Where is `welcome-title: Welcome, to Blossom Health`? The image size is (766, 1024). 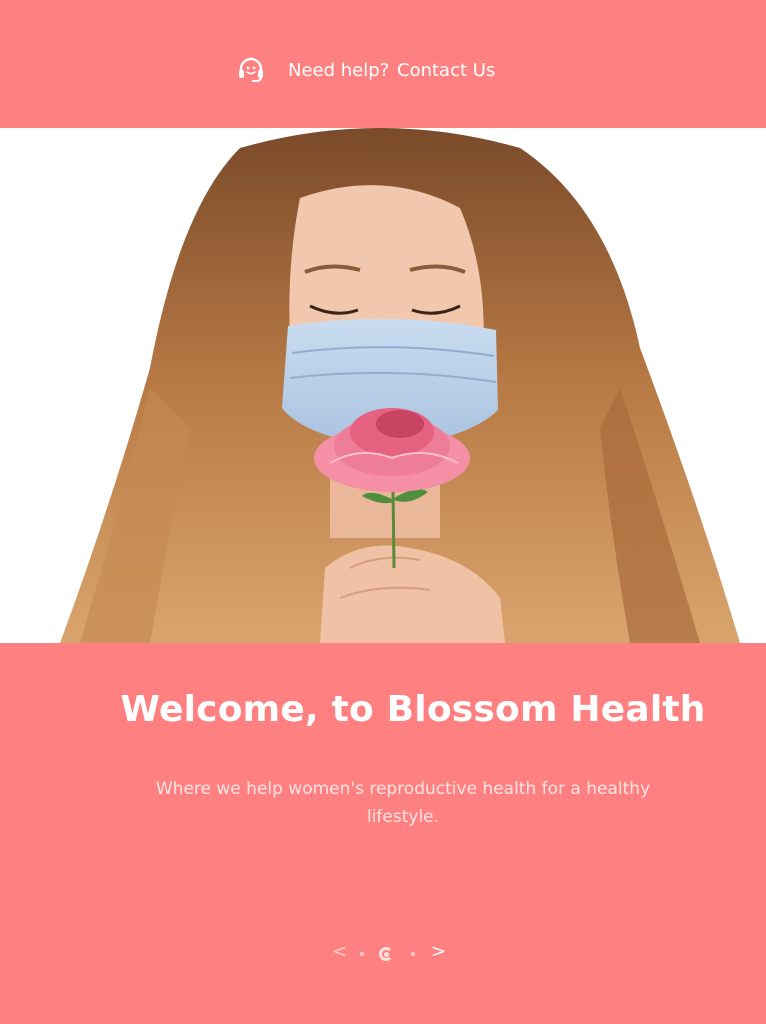 welcome-title: Welcome, to Blossom Health is located at coordinates (413, 709).